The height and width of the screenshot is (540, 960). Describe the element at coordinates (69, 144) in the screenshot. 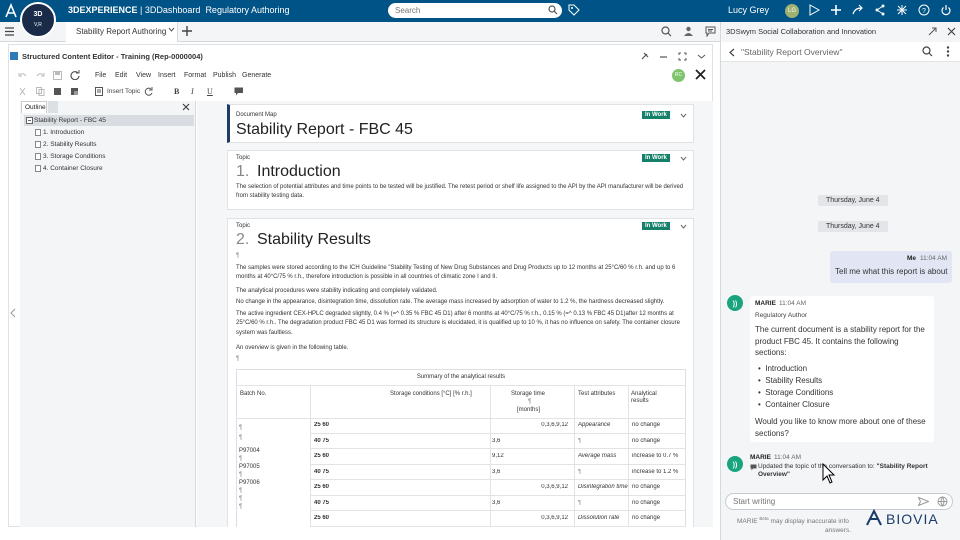

I see `outline-item-stability-results: 2. Stability Results` at that location.